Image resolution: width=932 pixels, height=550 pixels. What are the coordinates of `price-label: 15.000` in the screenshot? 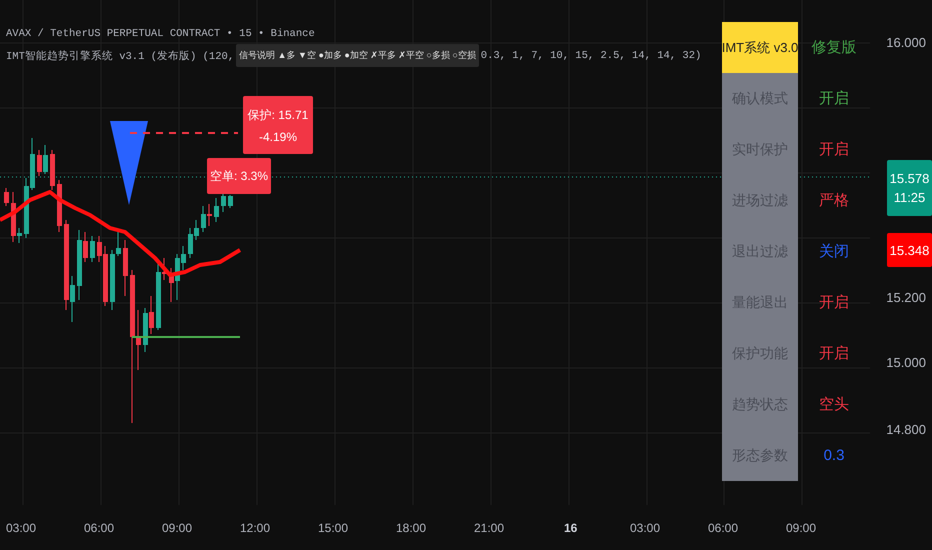 It's located at (906, 362).